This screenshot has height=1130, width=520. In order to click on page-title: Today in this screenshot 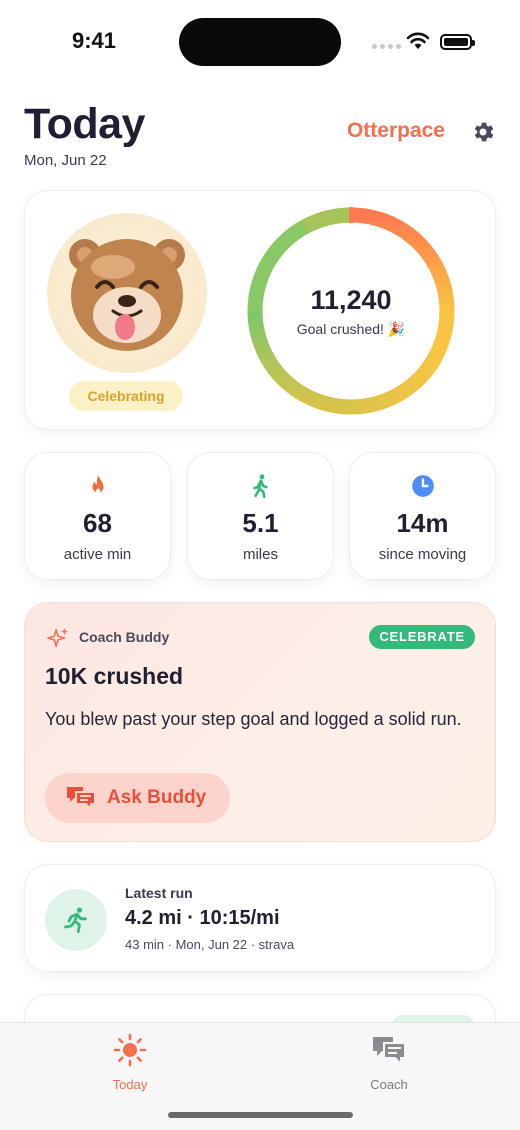, I will do `click(84, 124)`.